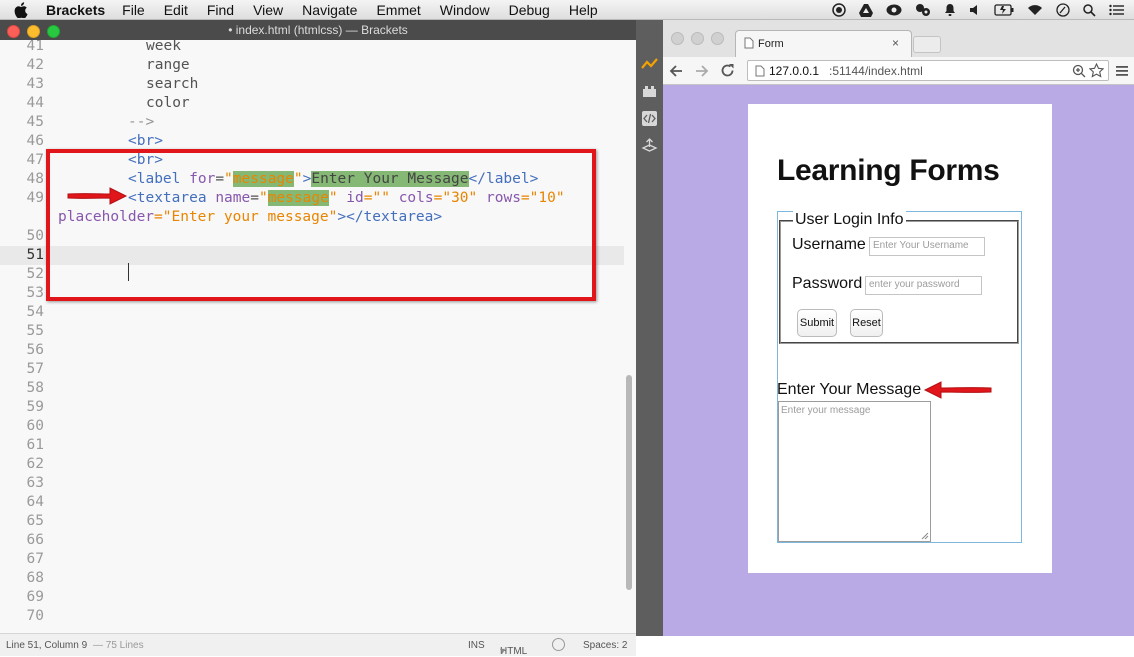  I want to click on line-number: 65, so click(35, 521).